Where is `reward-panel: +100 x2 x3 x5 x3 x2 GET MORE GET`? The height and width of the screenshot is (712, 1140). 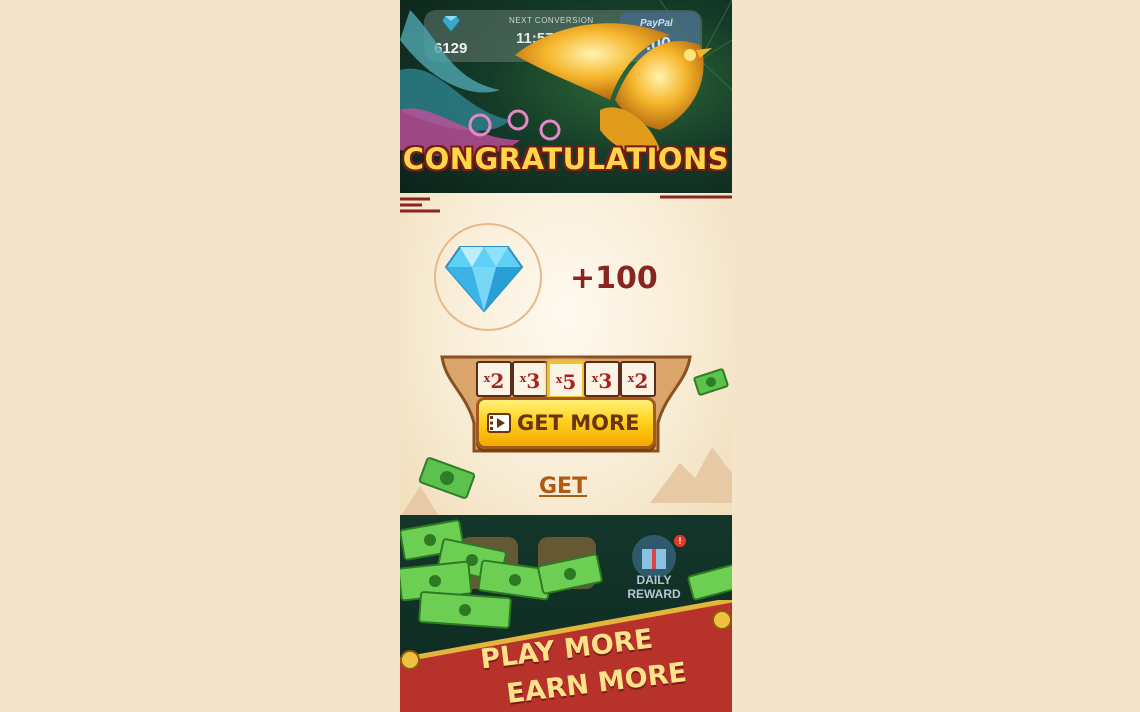
reward-panel: +100 x2 x3 x5 x3 x2 GET MORE GET is located at coordinates (566, 365).